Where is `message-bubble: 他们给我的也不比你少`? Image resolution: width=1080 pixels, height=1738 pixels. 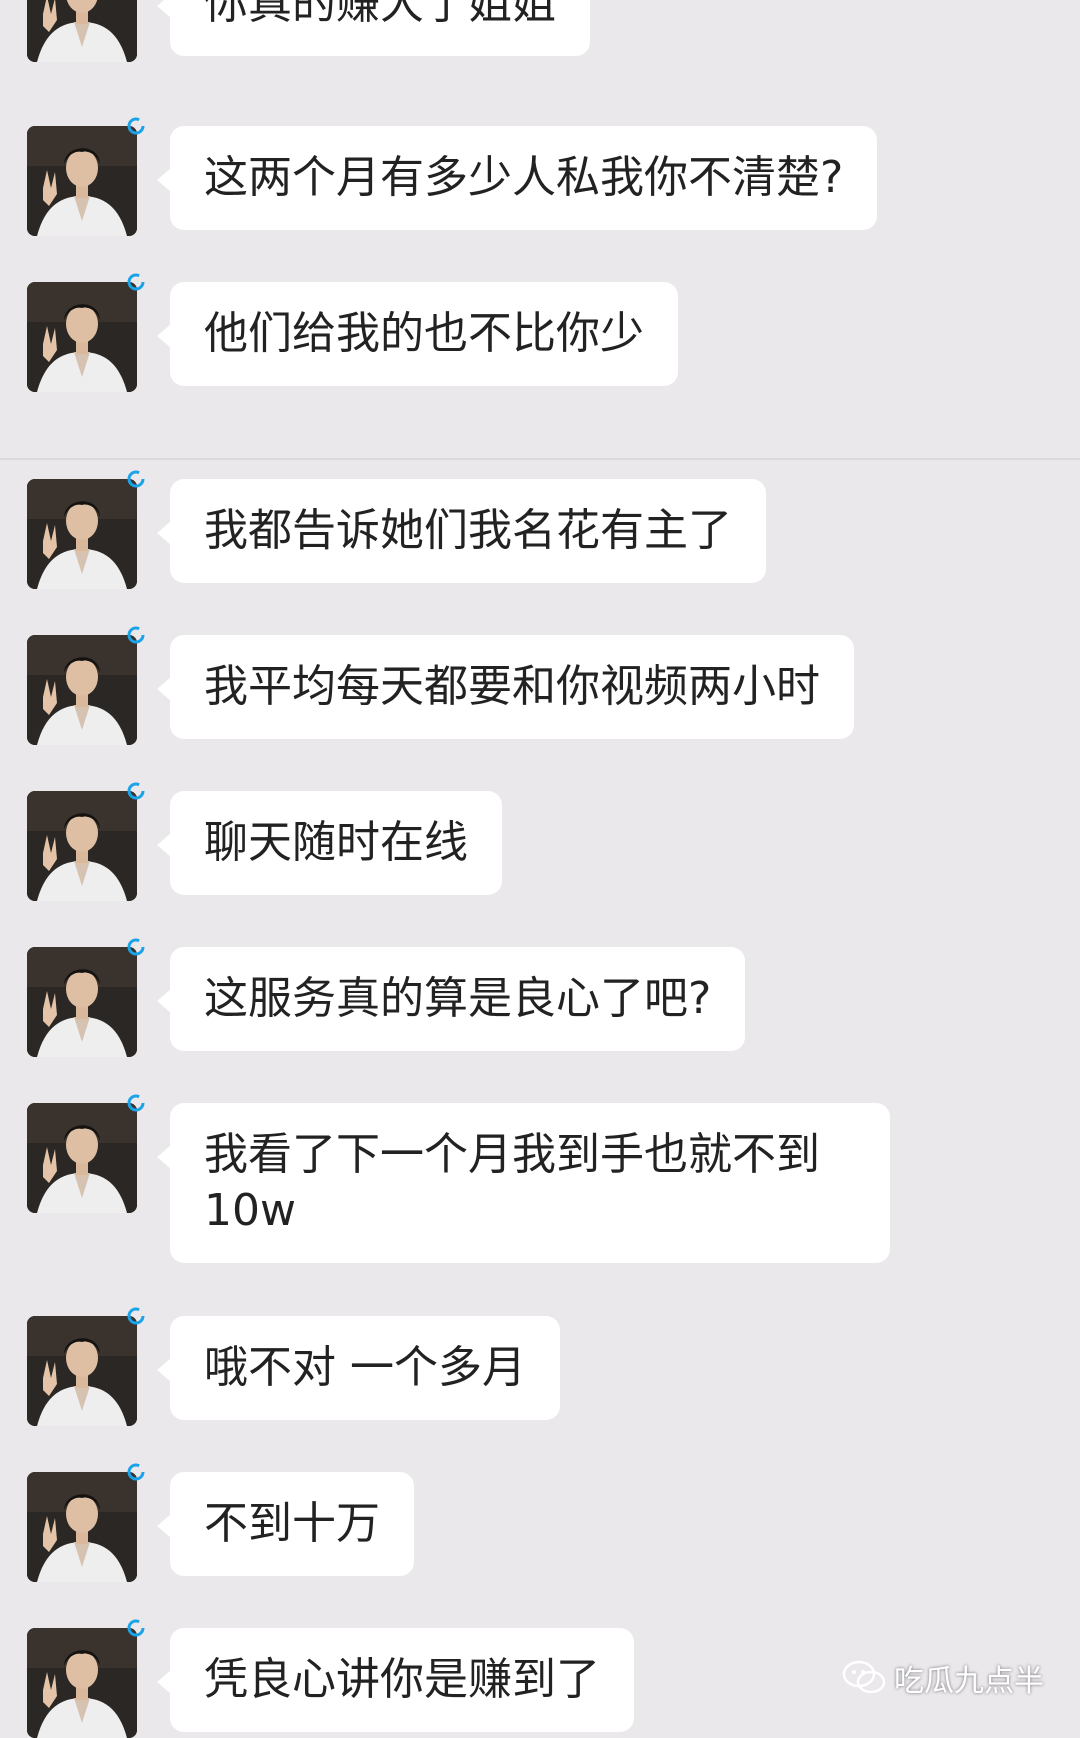
message-bubble: 他们给我的也不比你少 is located at coordinates (417, 334).